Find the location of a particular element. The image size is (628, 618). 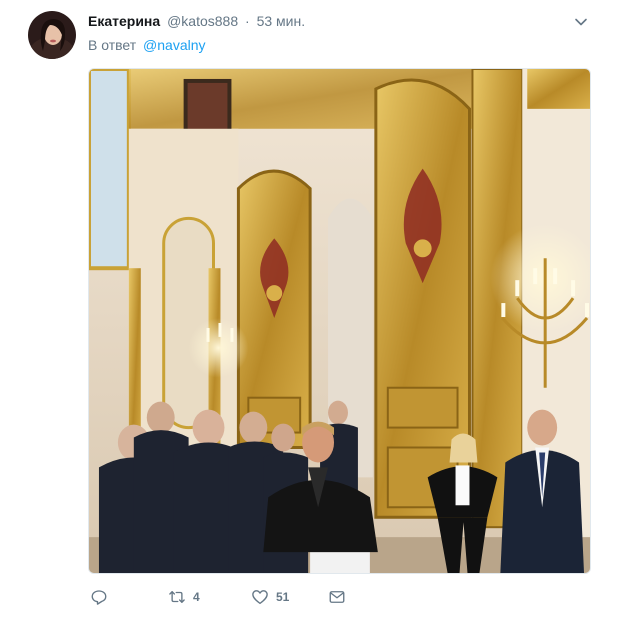

like-button: 51 is located at coordinates (270, 597).